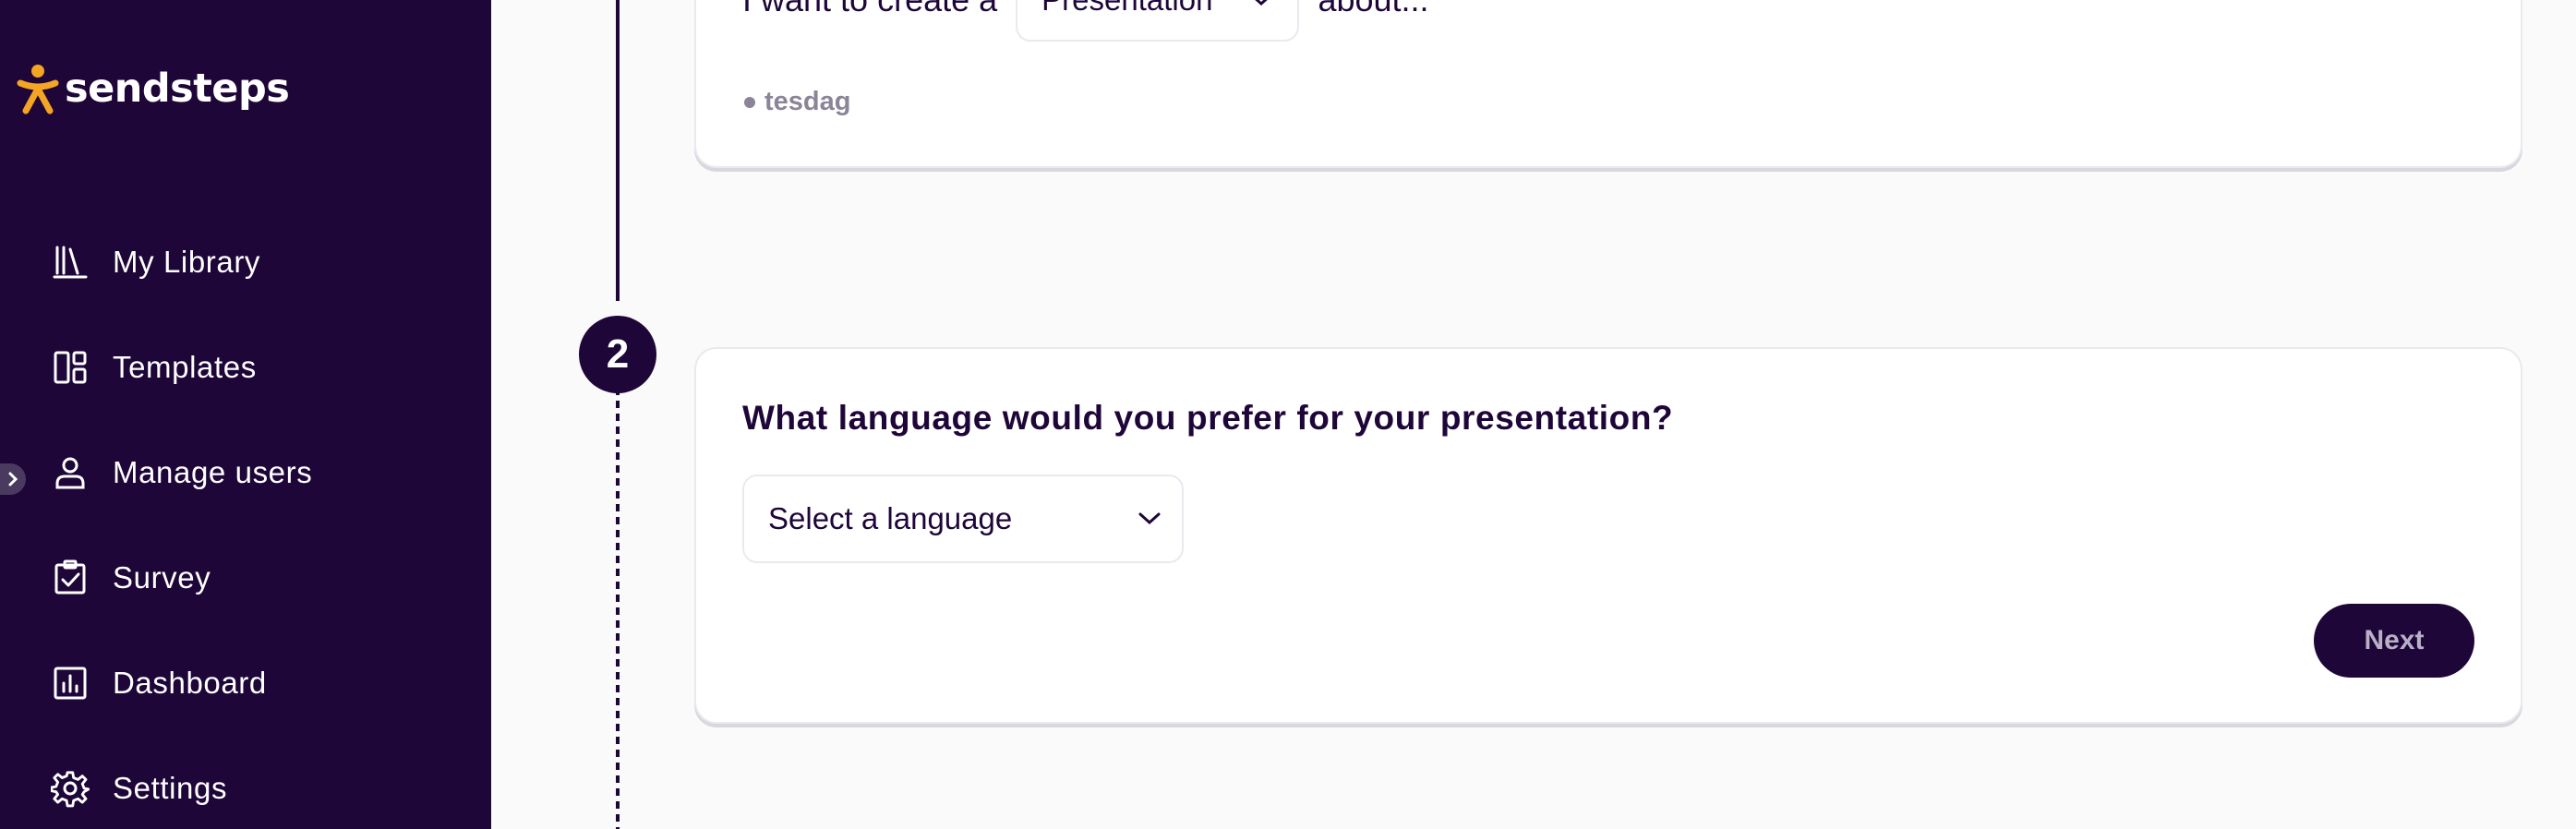  What do you see at coordinates (70, 262) in the screenshot?
I see `library-icon` at bounding box center [70, 262].